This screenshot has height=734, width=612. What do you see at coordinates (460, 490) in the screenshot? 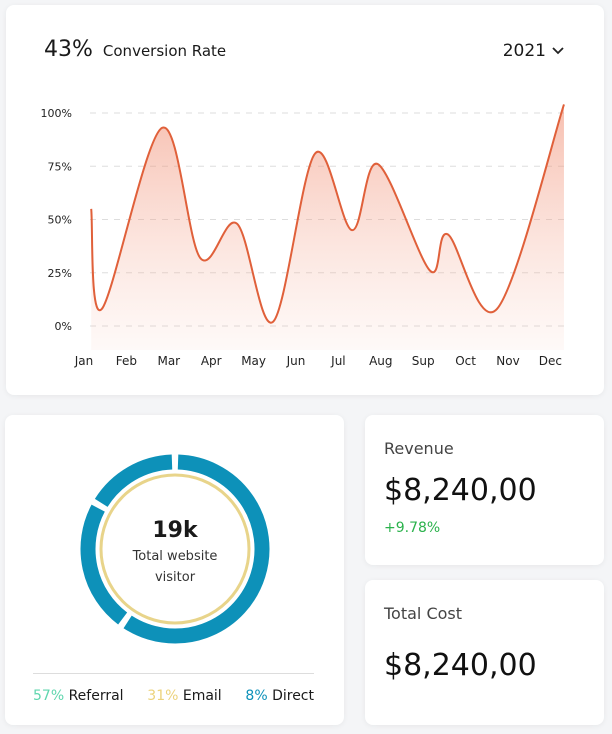
I see `revenue-value: $8,240,00` at bounding box center [460, 490].